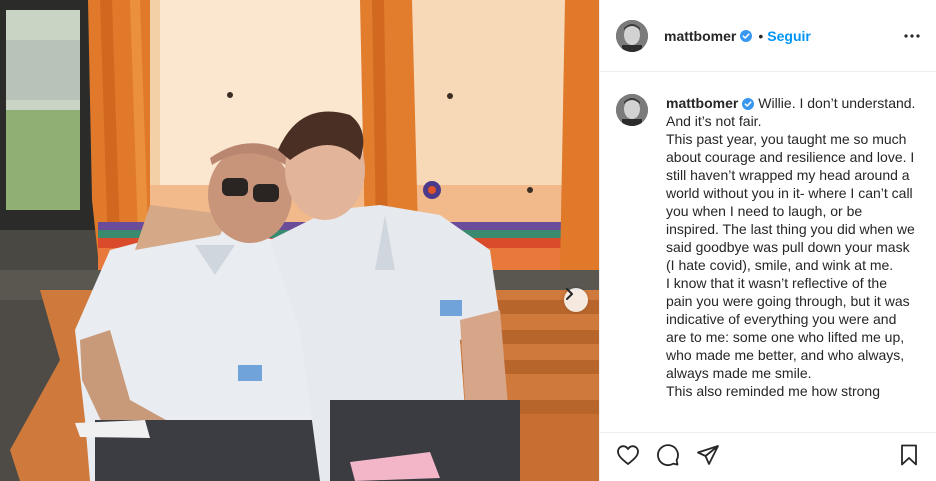 The width and height of the screenshot is (936, 481). I want to click on chevron-right-icon, so click(569, 294).